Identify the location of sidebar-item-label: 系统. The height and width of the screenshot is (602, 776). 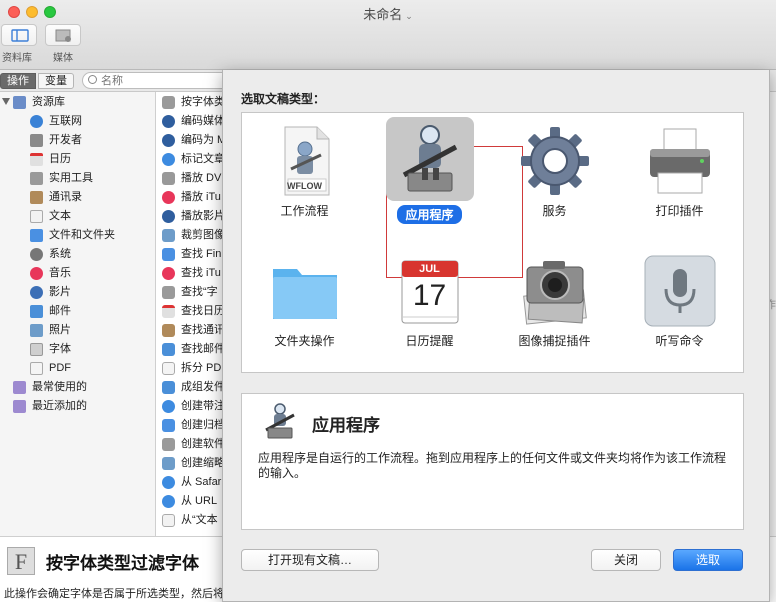
(60, 254).